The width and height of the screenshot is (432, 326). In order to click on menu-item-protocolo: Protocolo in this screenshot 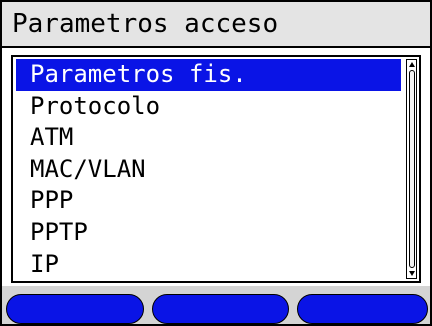, I will do `click(208, 107)`.